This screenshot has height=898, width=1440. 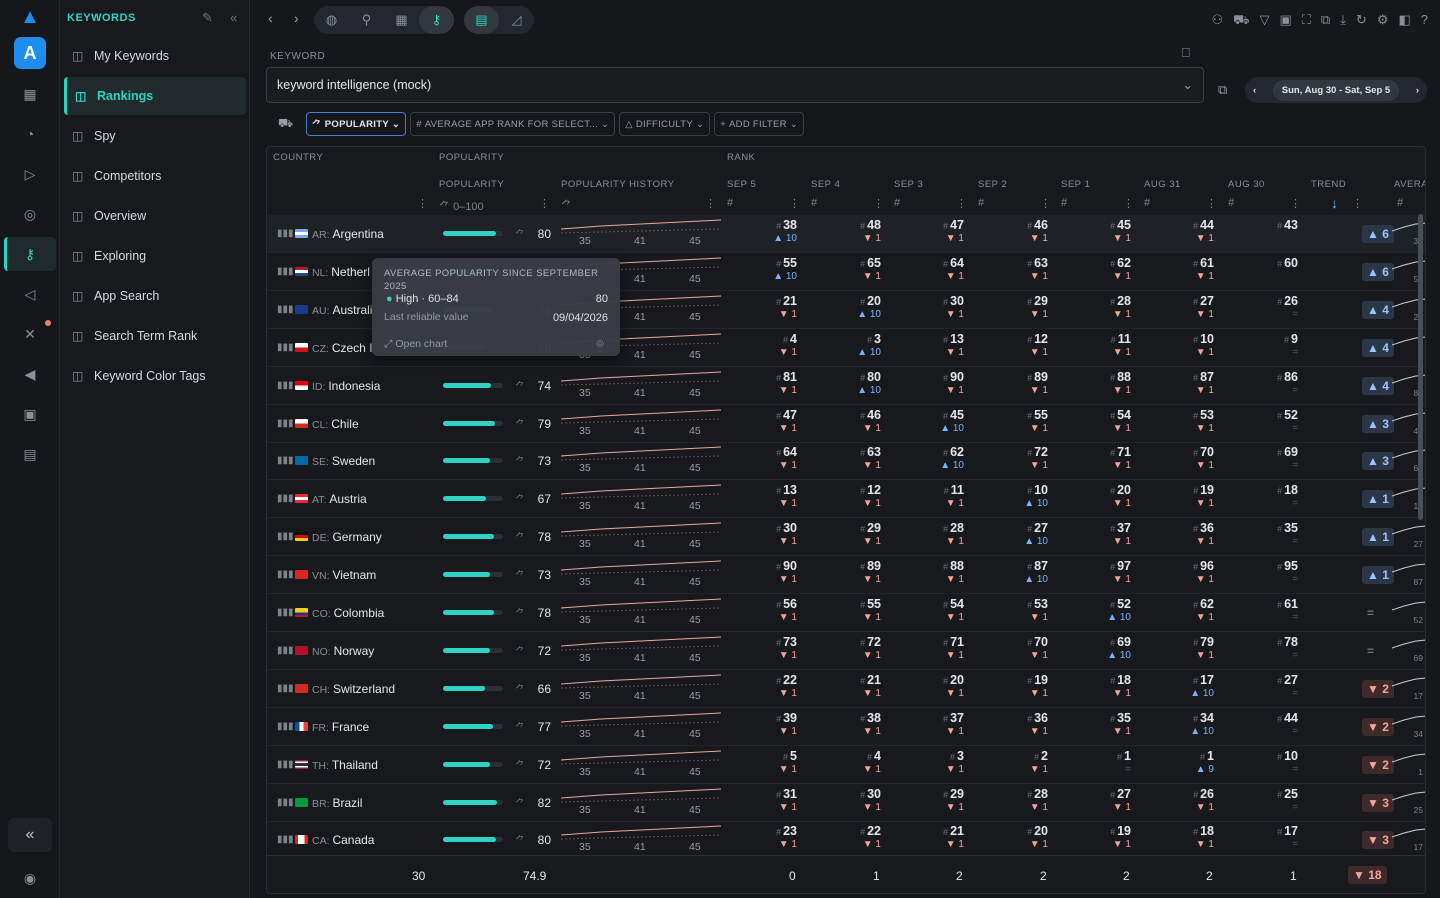 I want to click on sidebar-item-competitors: ◫ Competitors, so click(x=155, y=176).